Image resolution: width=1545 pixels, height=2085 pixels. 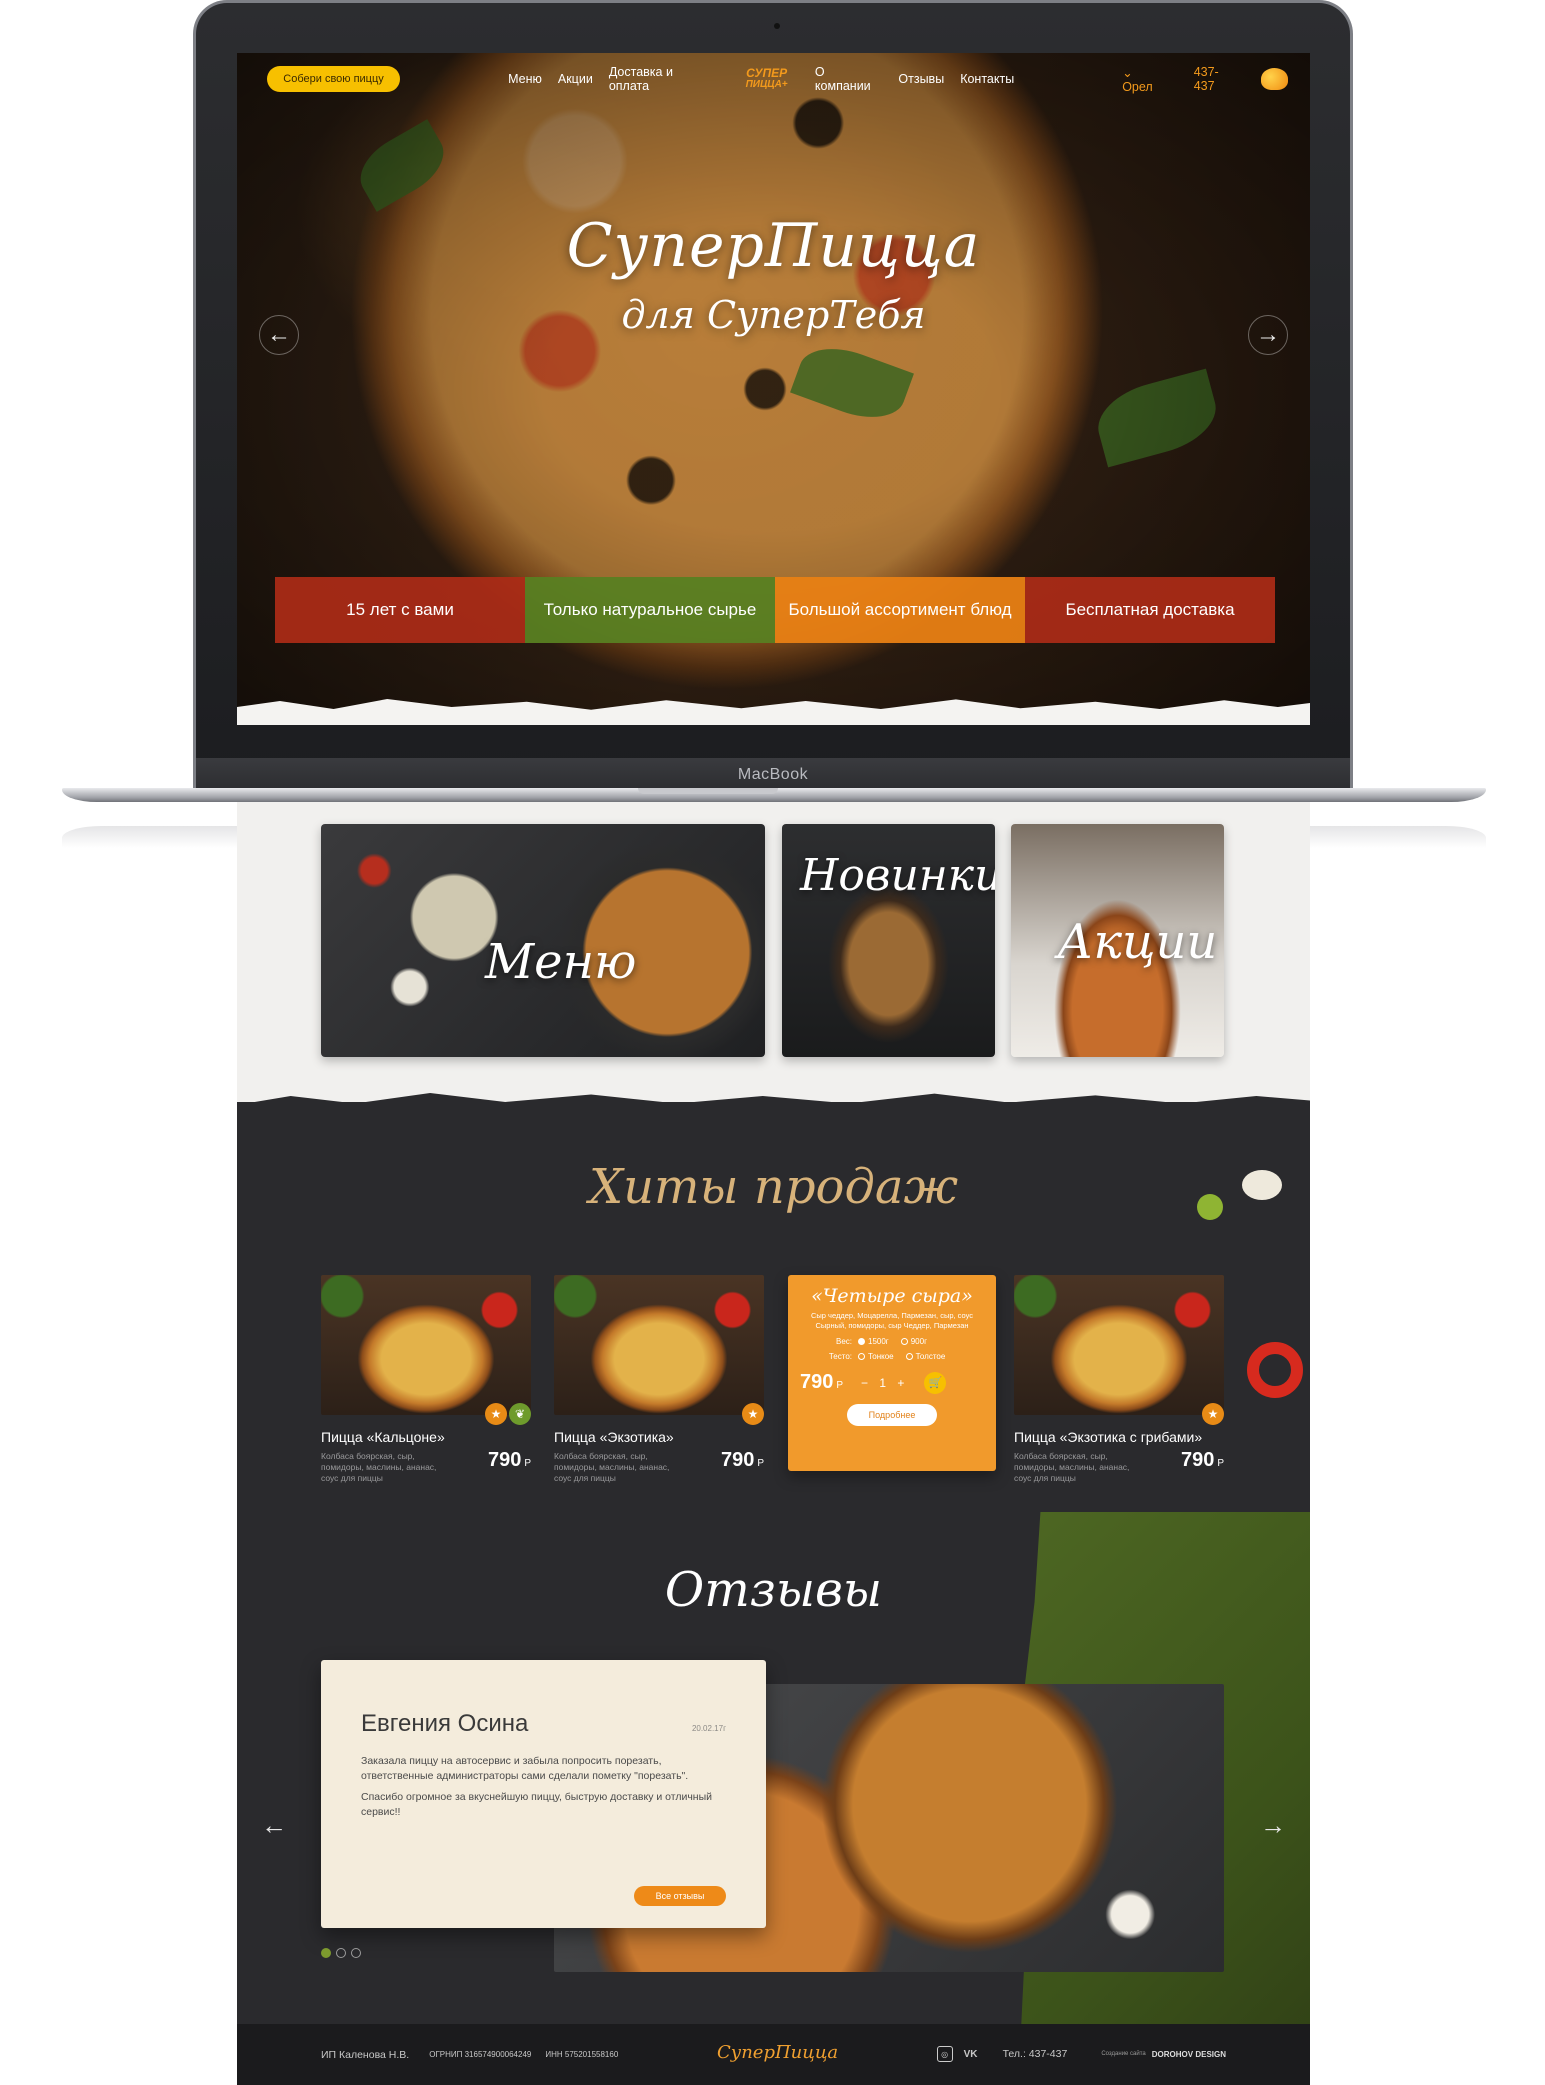 I want to click on featured-price: 790 Р, so click(x=821, y=1382).